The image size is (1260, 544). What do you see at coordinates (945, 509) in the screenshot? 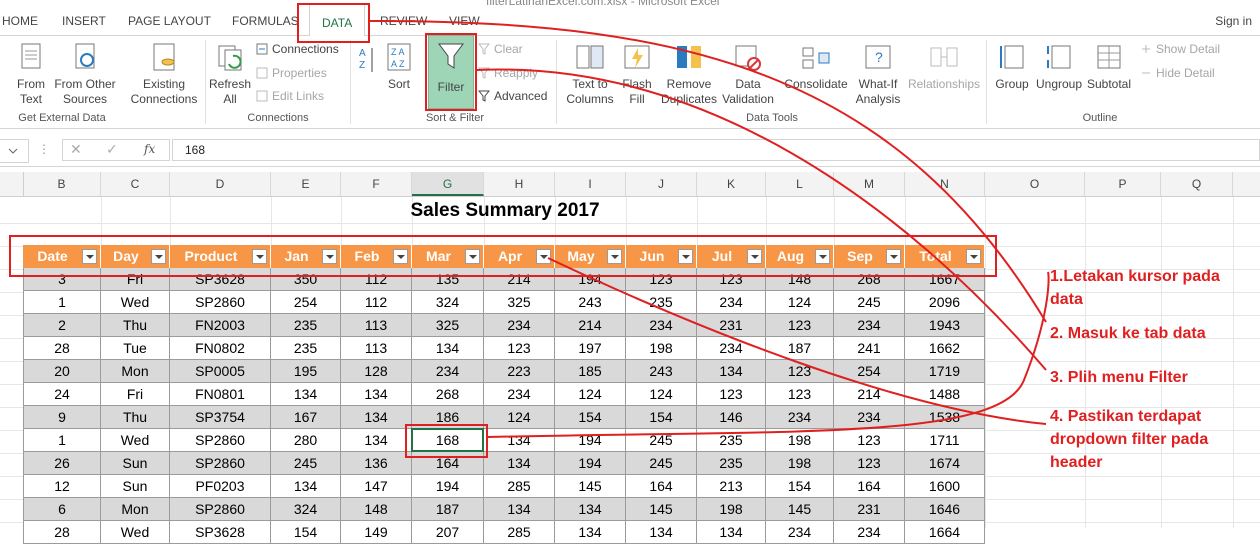
I see `table-cell: 1646` at bounding box center [945, 509].